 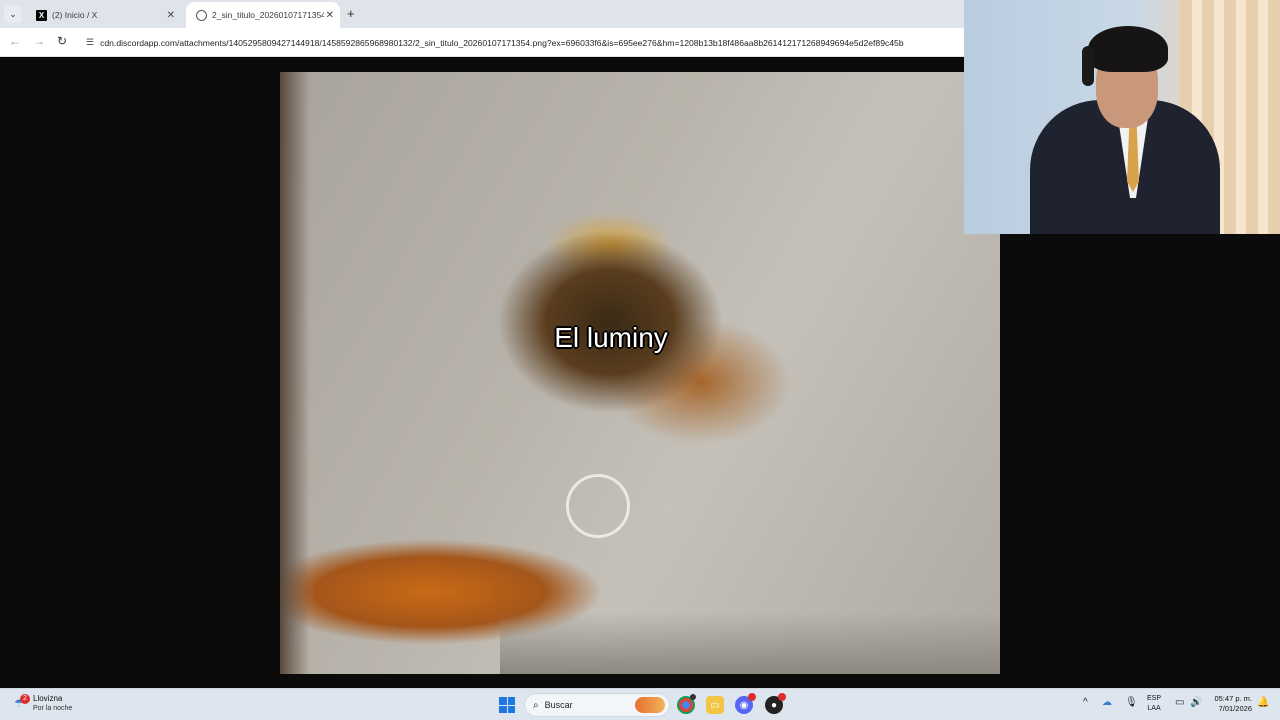 I want to click on image-shadow-edge, so click(x=295, y=373).